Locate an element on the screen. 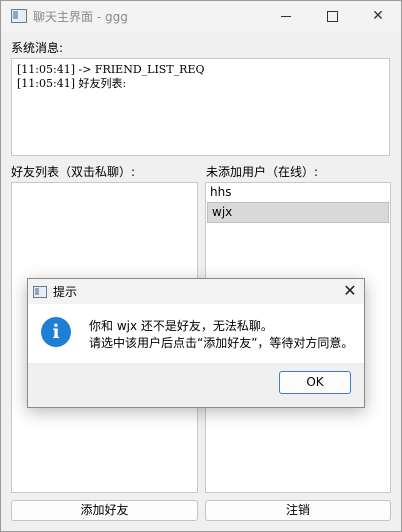  online-user-item: hhs is located at coordinates (298, 192).